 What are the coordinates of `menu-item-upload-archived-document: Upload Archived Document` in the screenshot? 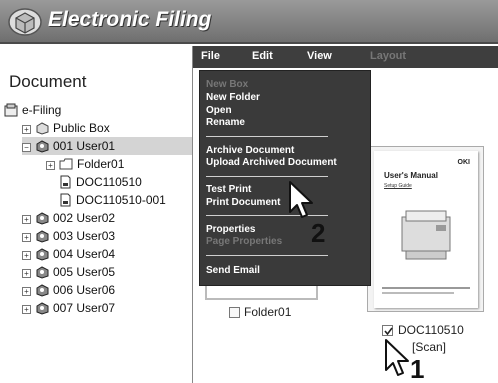 It's located at (271, 162).